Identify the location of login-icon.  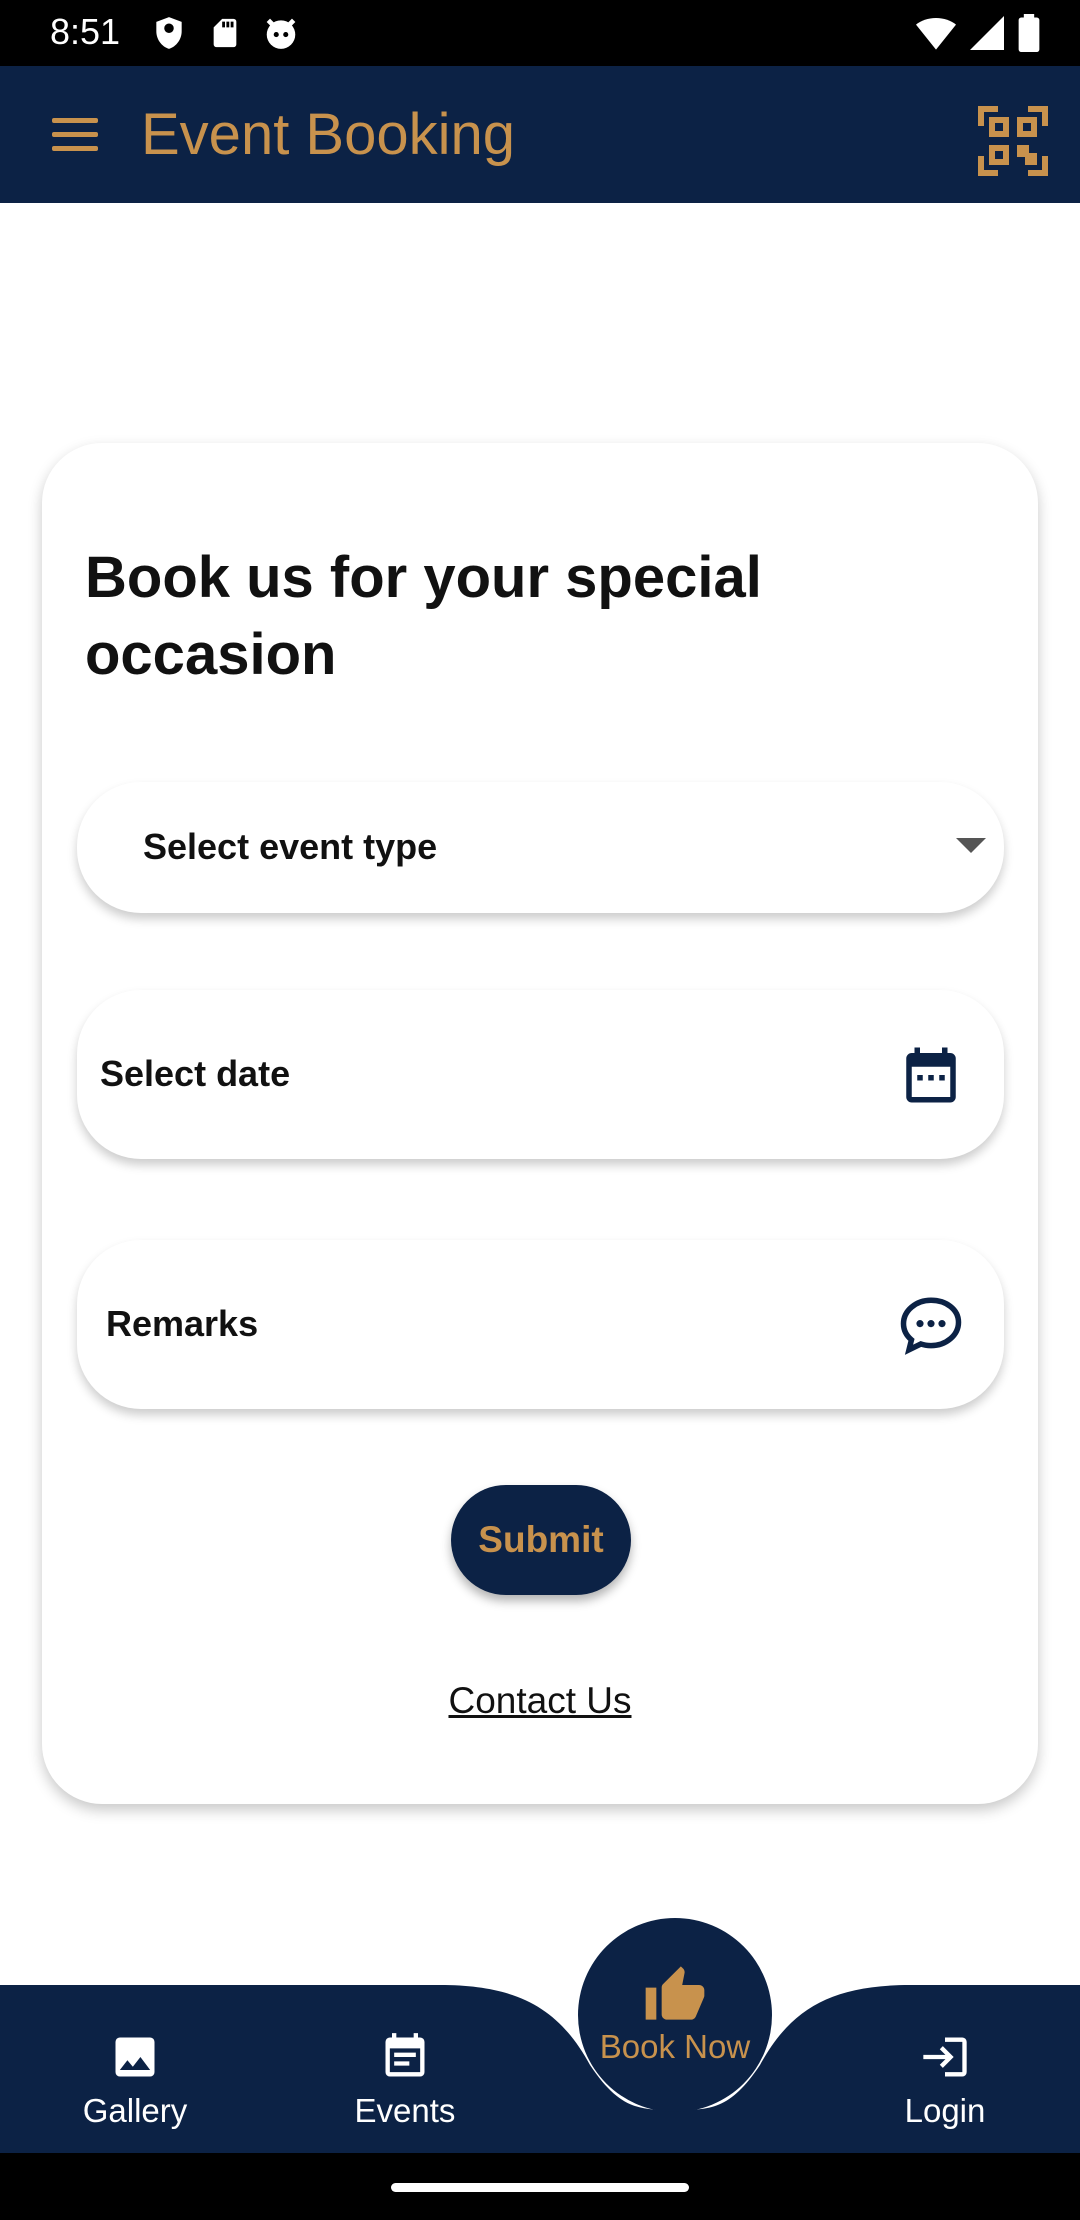
(945, 2057).